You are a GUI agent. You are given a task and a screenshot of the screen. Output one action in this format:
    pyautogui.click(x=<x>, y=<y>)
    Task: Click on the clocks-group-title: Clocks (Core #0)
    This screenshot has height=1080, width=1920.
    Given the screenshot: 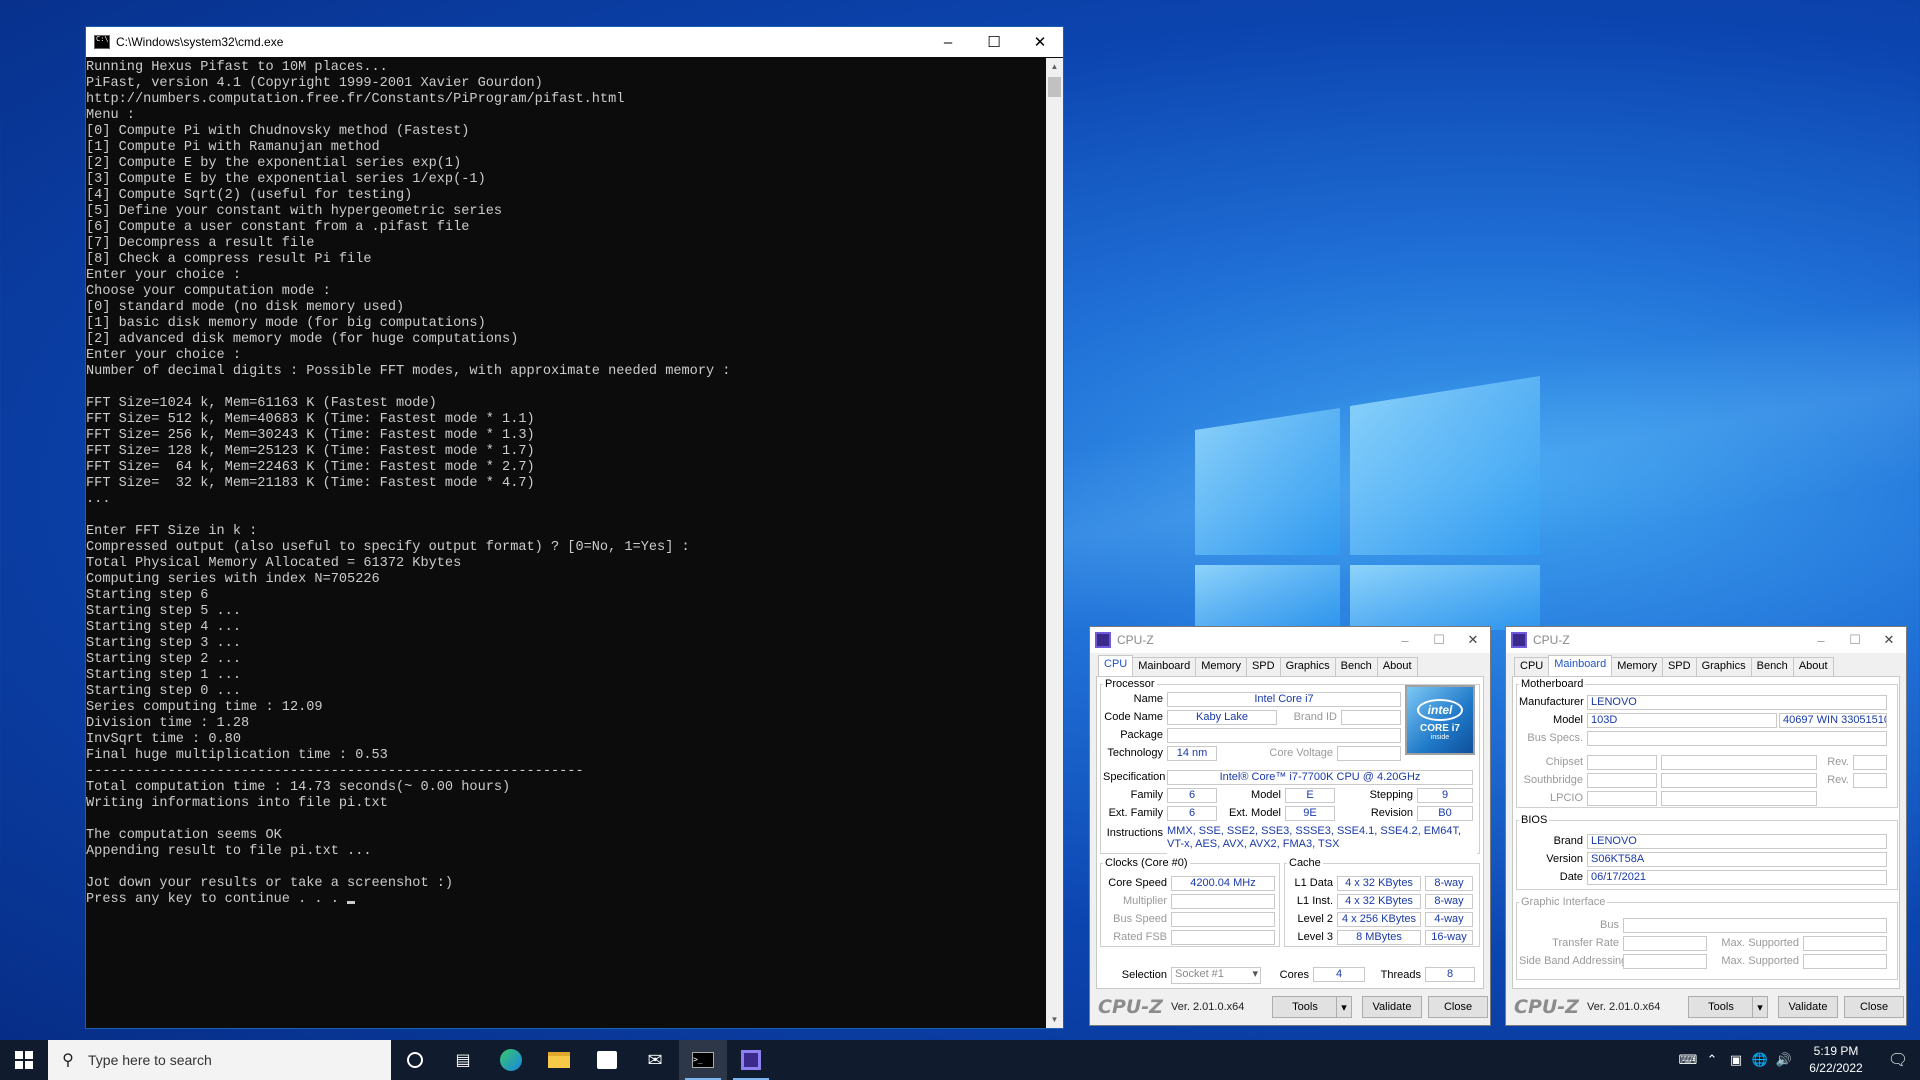 What is the action you would take?
    pyautogui.click(x=1146, y=863)
    